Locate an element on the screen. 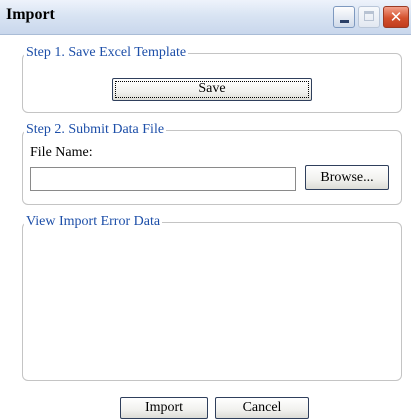 The width and height of the screenshot is (411, 419). step1-legend: Step 1. Save Excel Template is located at coordinates (106, 52).